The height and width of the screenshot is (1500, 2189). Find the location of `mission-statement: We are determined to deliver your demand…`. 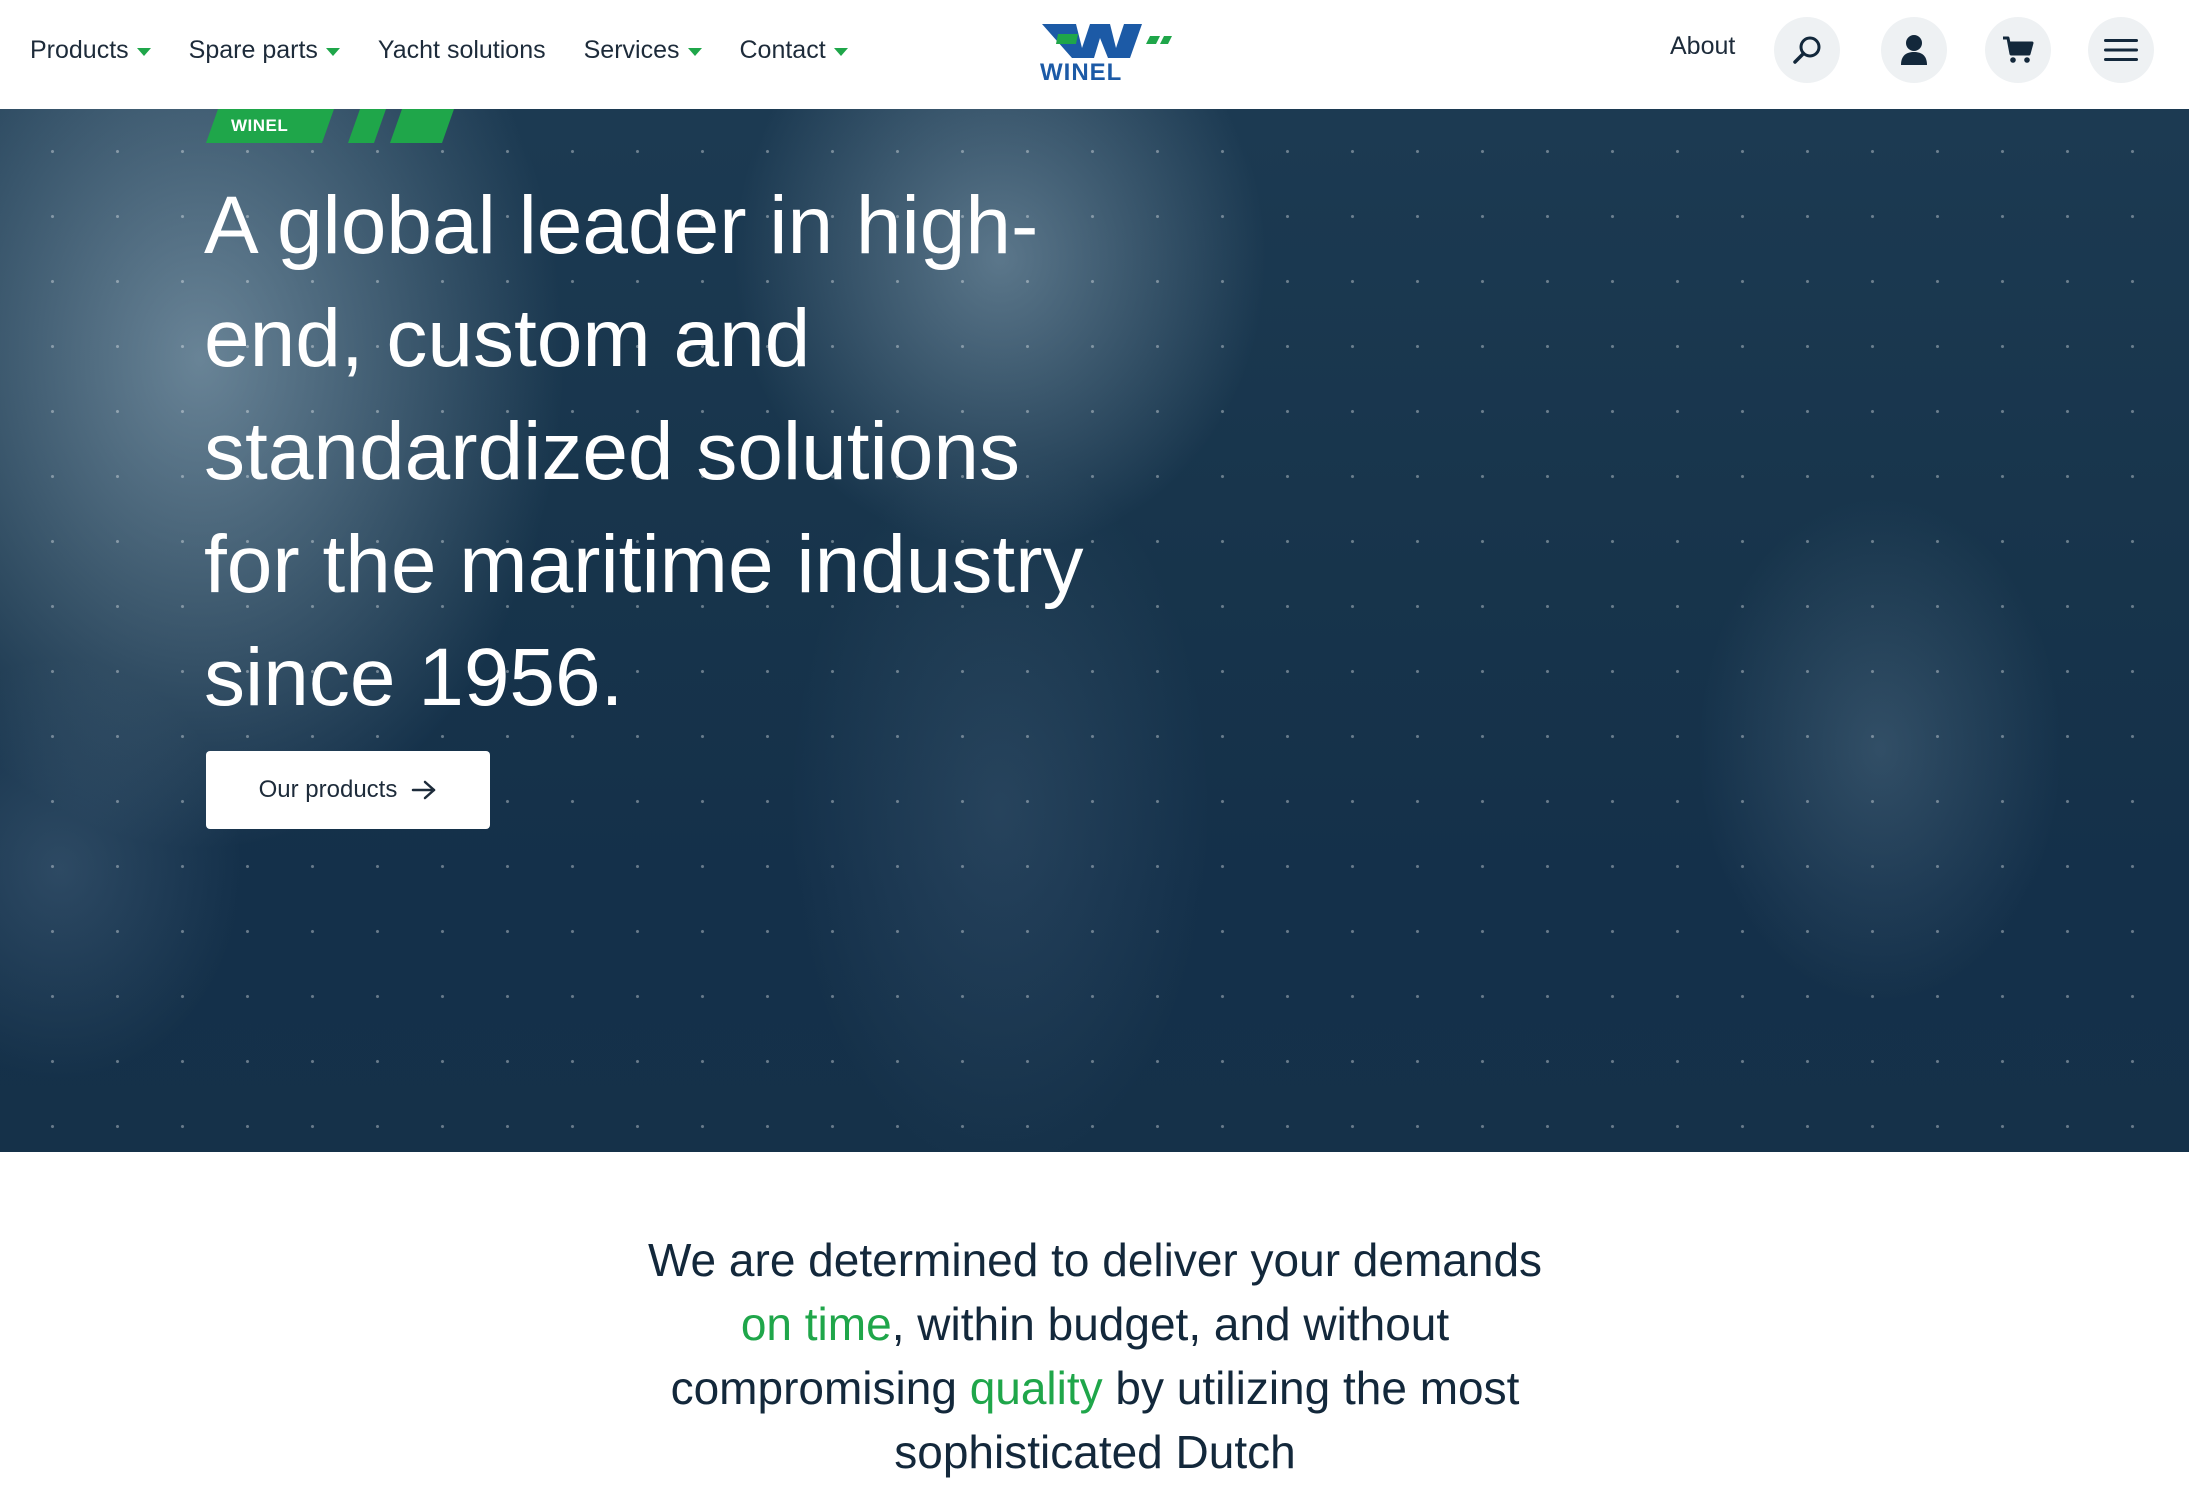

mission-statement: We are determined to deliver your demand… is located at coordinates (1095, 1356).